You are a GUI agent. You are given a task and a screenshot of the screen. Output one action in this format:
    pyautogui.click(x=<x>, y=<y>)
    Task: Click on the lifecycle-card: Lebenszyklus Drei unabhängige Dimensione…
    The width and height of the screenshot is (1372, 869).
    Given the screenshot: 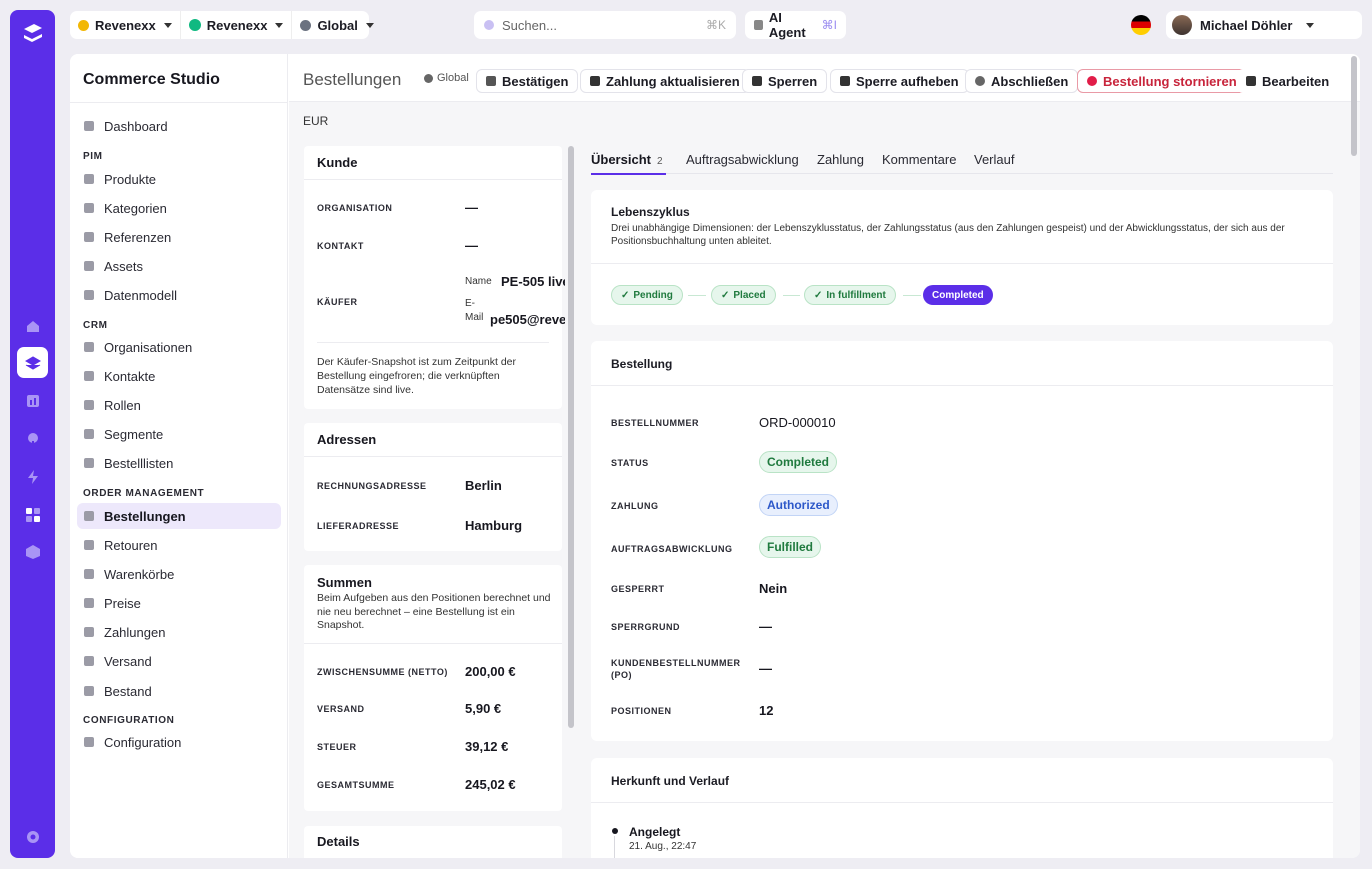 What is the action you would take?
    pyautogui.click(x=962, y=257)
    